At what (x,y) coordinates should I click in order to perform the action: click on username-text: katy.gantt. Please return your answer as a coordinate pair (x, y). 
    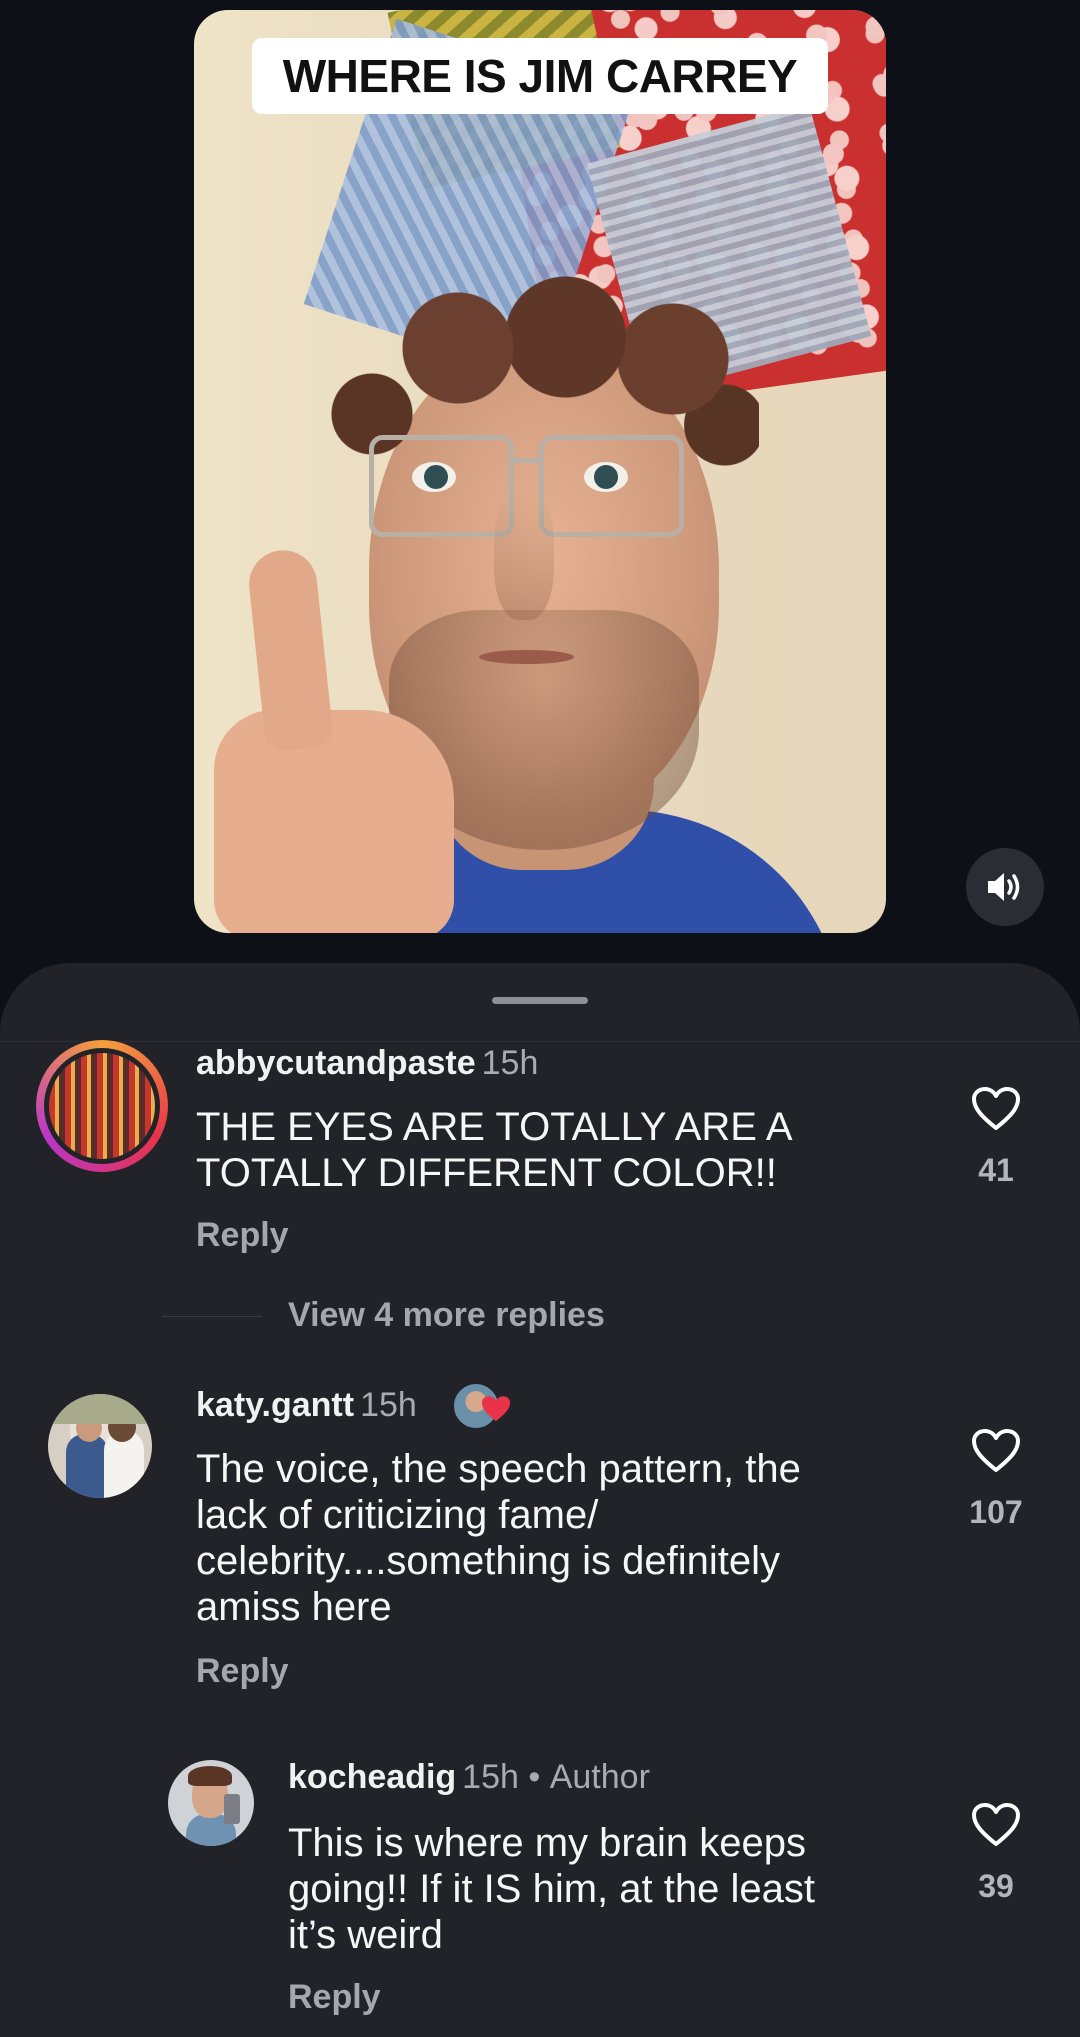
    Looking at the image, I should click on (275, 1405).